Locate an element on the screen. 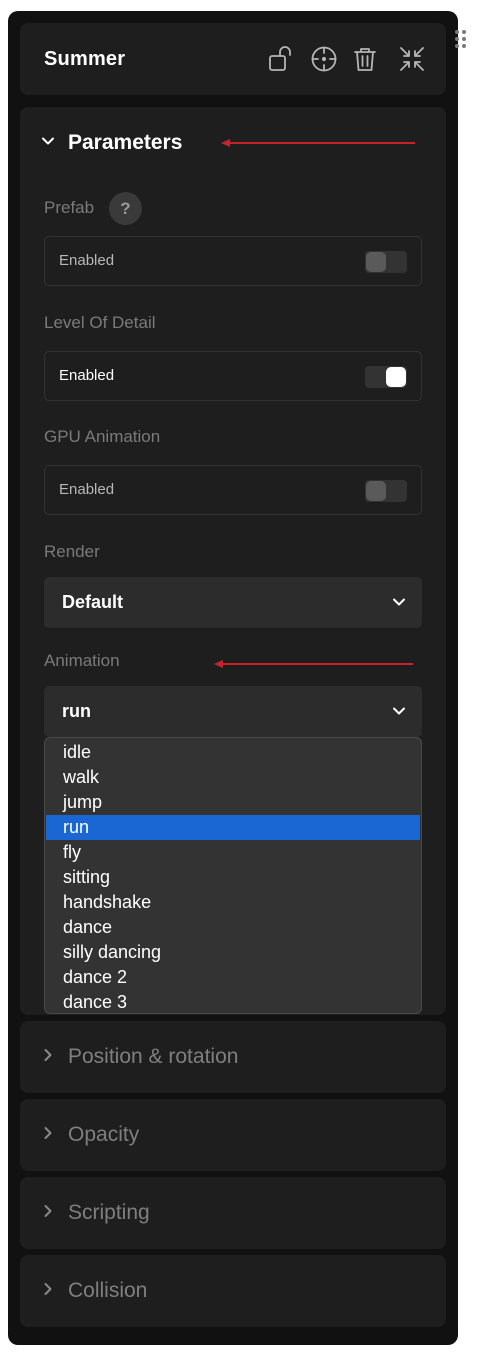  section-header: Opacity is located at coordinates (233, 1135).